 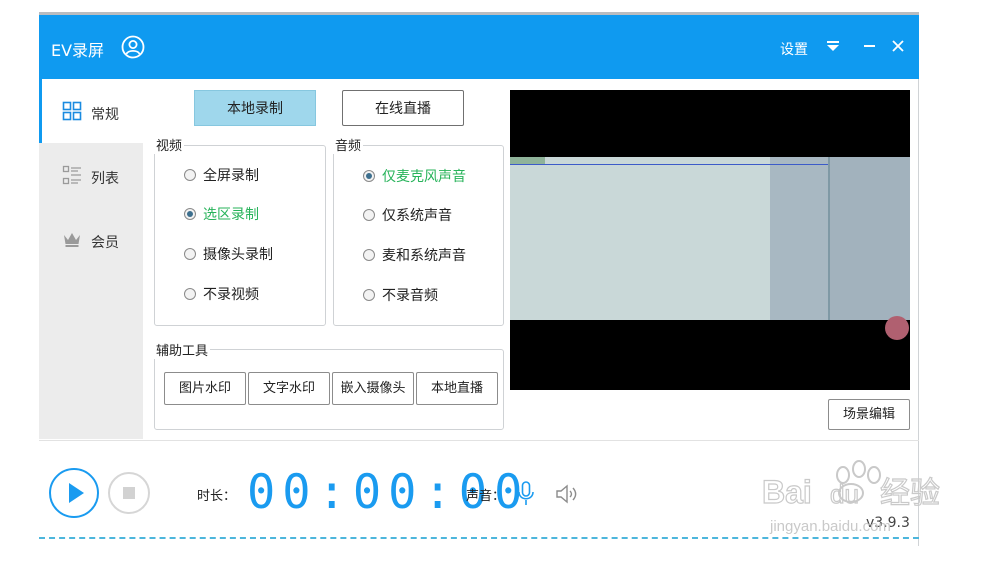 What do you see at coordinates (373, 388) in the screenshot?
I see `embed-camera-button: 嵌入摄像头` at bounding box center [373, 388].